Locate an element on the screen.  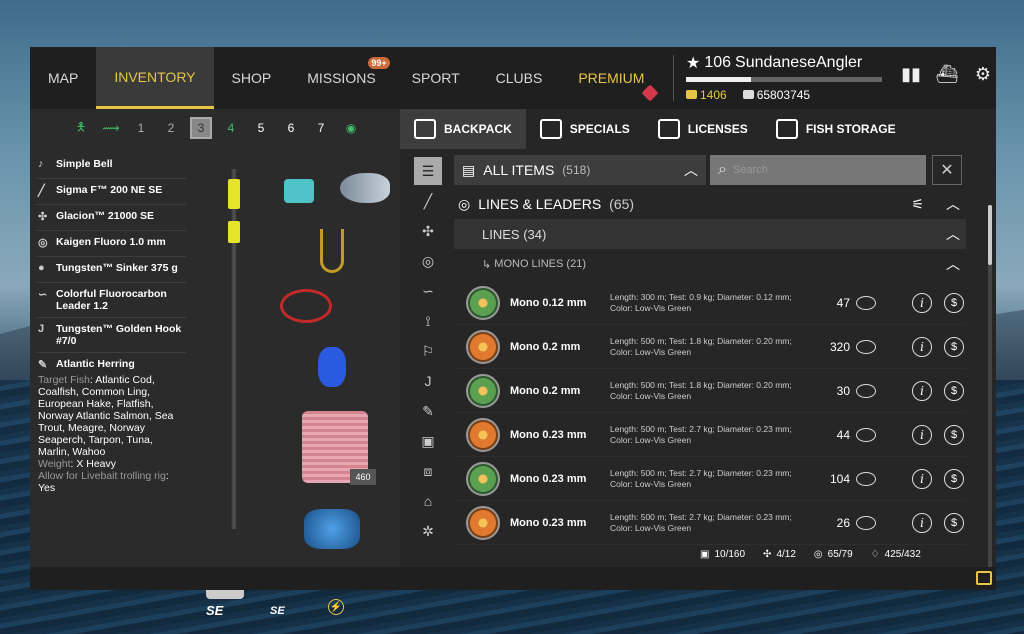
item-qty: 320 is located at coordinates (839, 346).